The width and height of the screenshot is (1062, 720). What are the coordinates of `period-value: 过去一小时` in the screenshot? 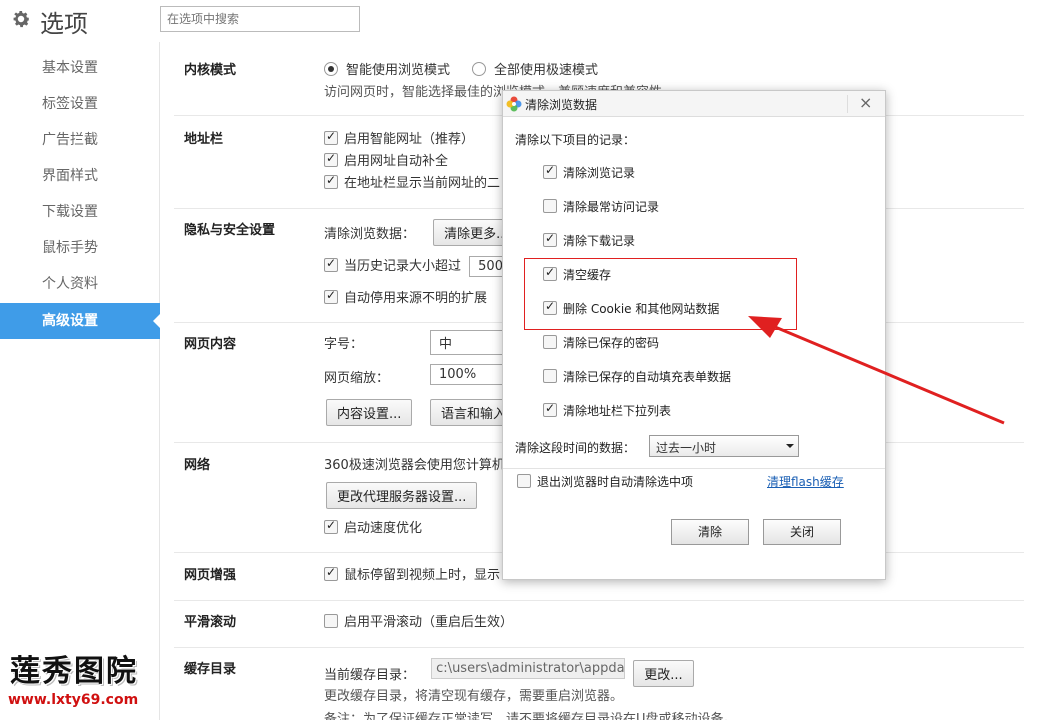 It's located at (686, 448).